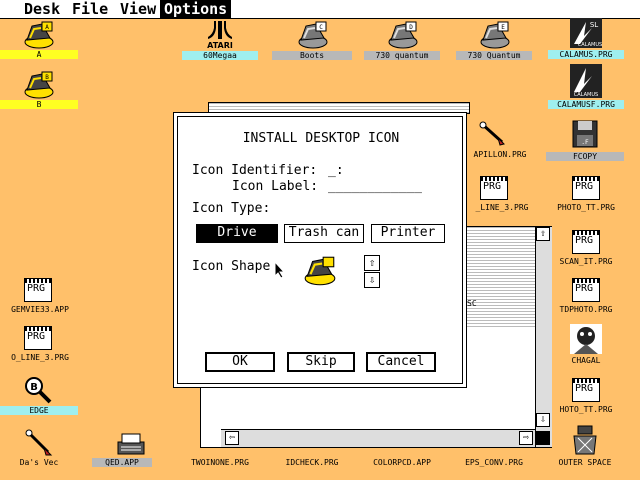 Image resolution: width=640 pixels, height=480 pixels. I want to click on icon-label-field: ____________, so click(375, 186).